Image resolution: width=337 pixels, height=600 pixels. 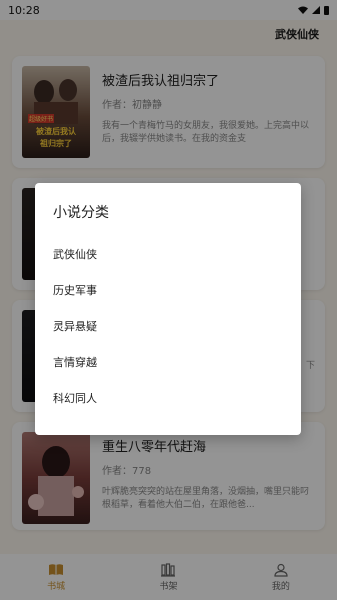 What do you see at coordinates (168, 327) in the screenshot?
I see `category-option-suspense: 灵异悬疑` at bounding box center [168, 327].